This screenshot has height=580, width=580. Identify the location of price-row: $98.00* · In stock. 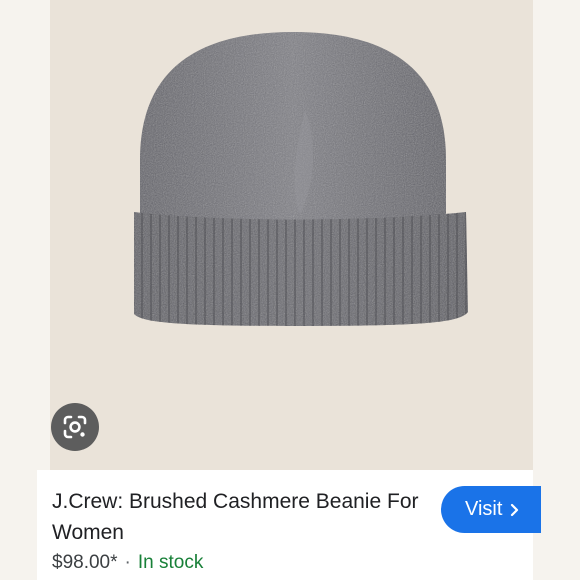
(127, 563).